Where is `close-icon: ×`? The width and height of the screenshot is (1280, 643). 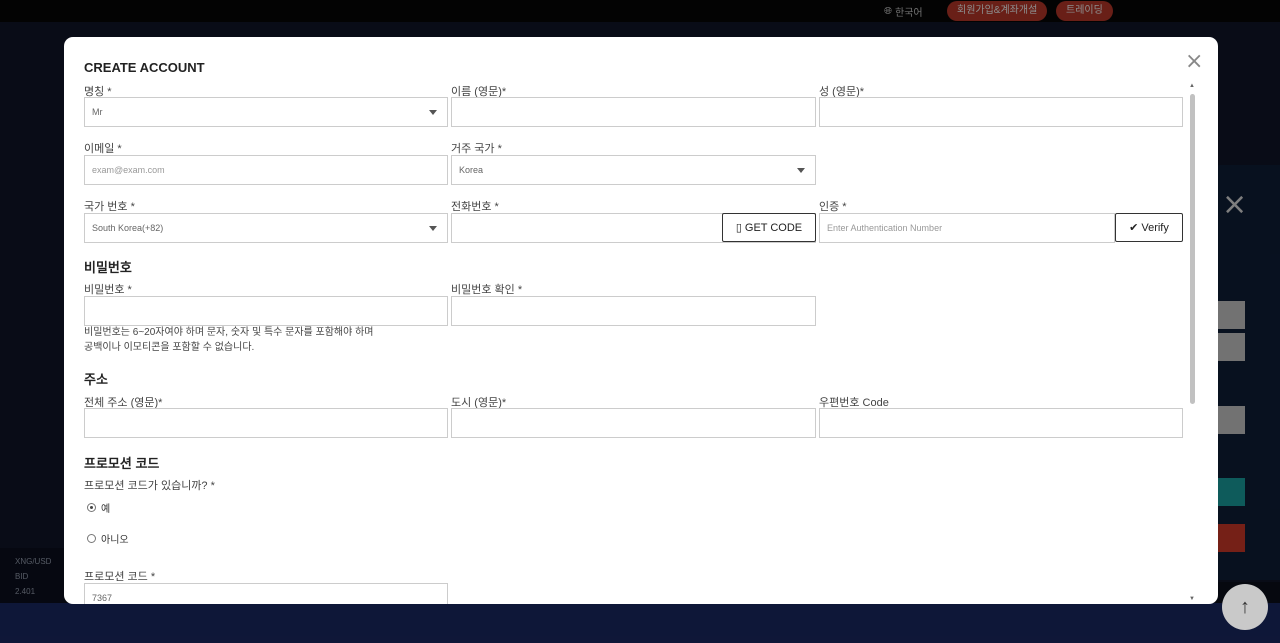 close-icon: × is located at coordinates (1194, 62).